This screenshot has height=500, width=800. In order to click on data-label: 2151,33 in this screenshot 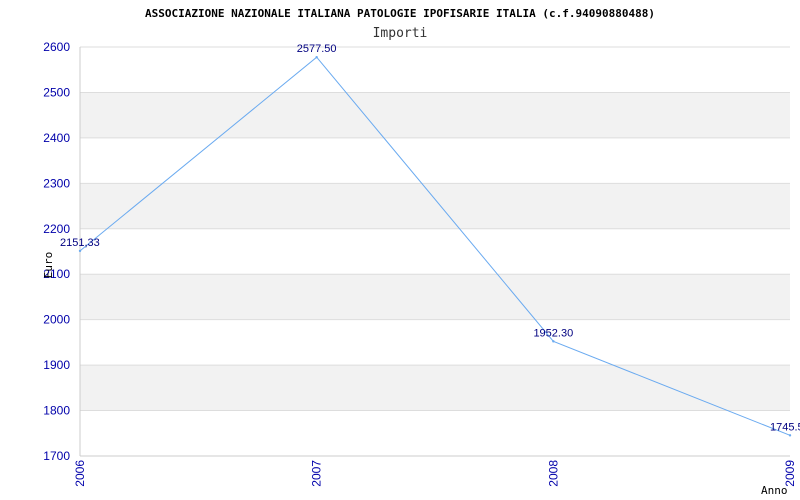, I will do `click(80, 243)`.